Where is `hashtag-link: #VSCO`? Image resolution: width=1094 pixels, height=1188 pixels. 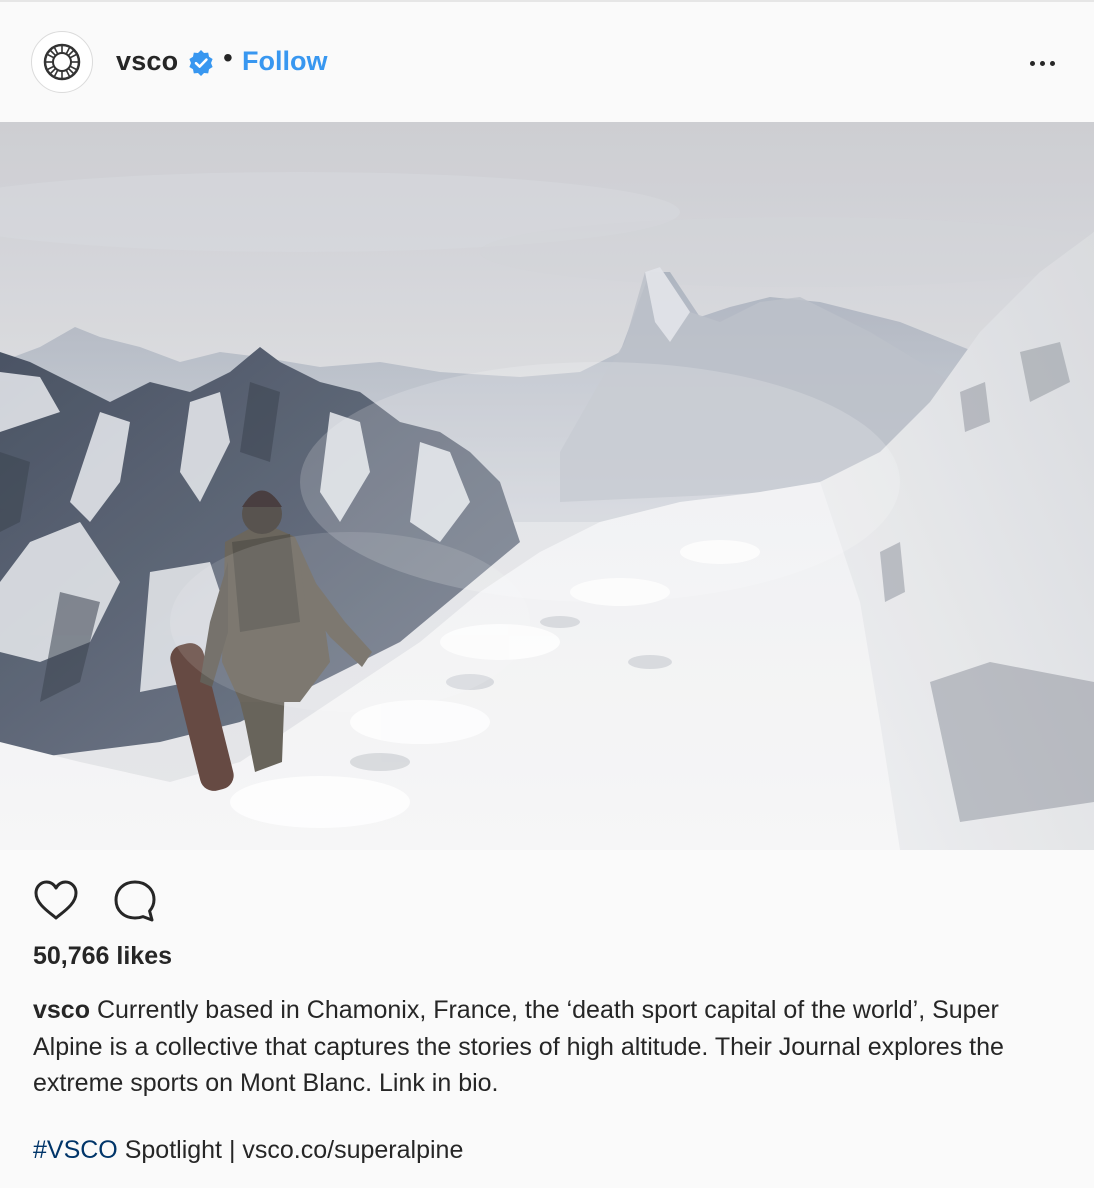
hashtag-link: #VSCO is located at coordinates (75, 1150).